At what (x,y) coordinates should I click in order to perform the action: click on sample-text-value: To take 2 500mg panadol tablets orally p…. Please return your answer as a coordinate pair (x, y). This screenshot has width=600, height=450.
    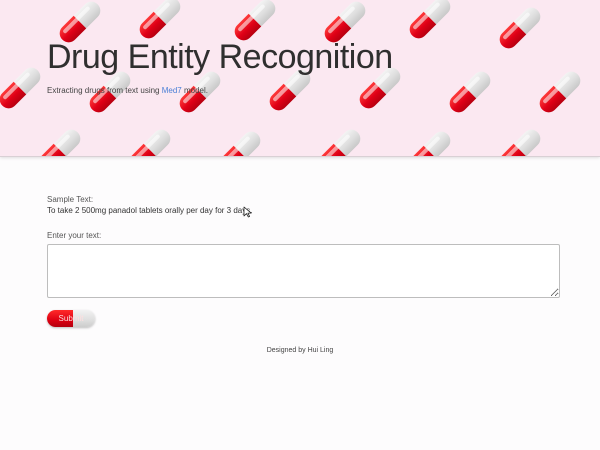
    Looking at the image, I should click on (150, 210).